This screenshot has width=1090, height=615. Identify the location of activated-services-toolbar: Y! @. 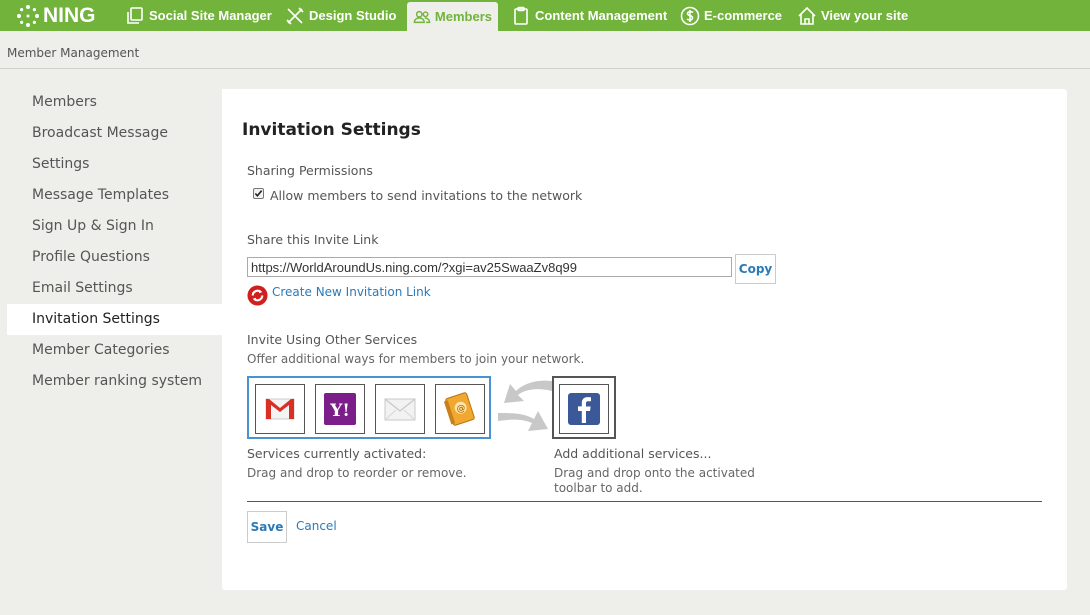
(369, 407).